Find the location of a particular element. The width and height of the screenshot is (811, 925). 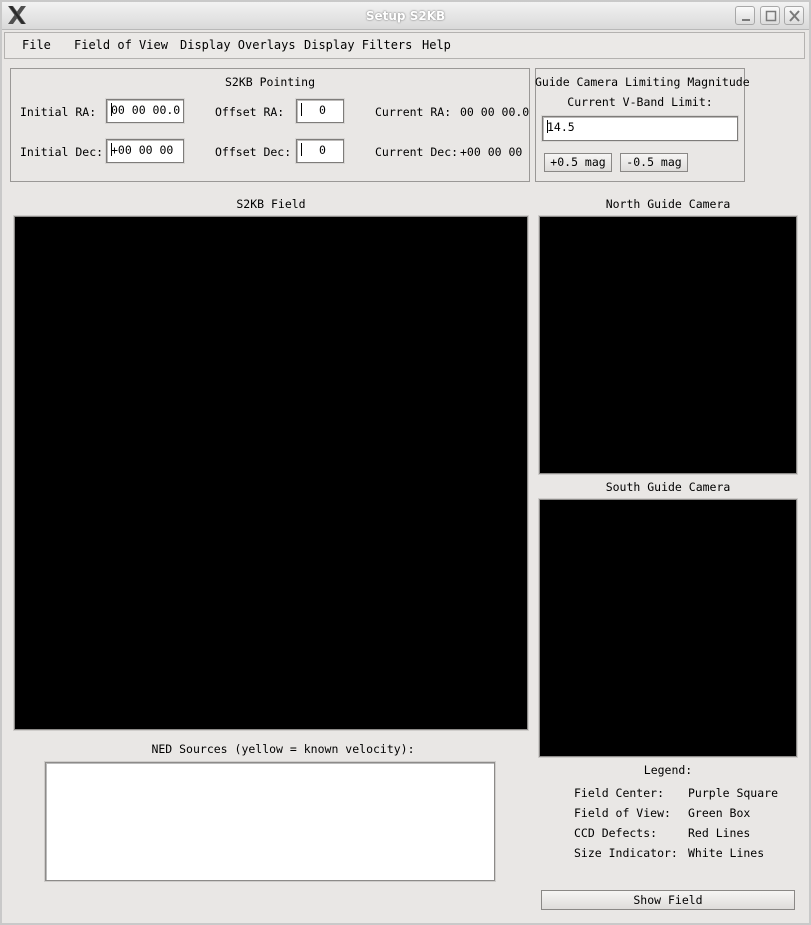

minimize-button is located at coordinates (745, 15).